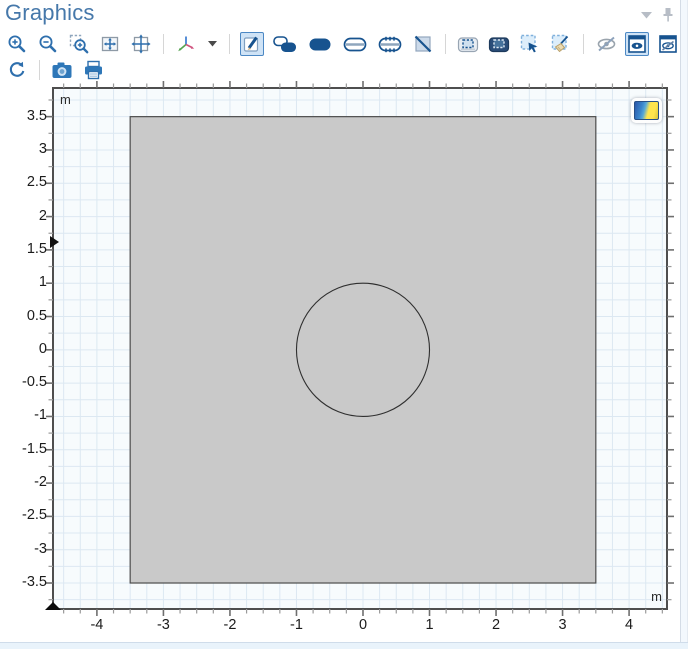 The width and height of the screenshot is (688, 649). Describe the element at coordinates (40, 415) in the screenshot. I see `y-axis-tick-label: -1` at that location.